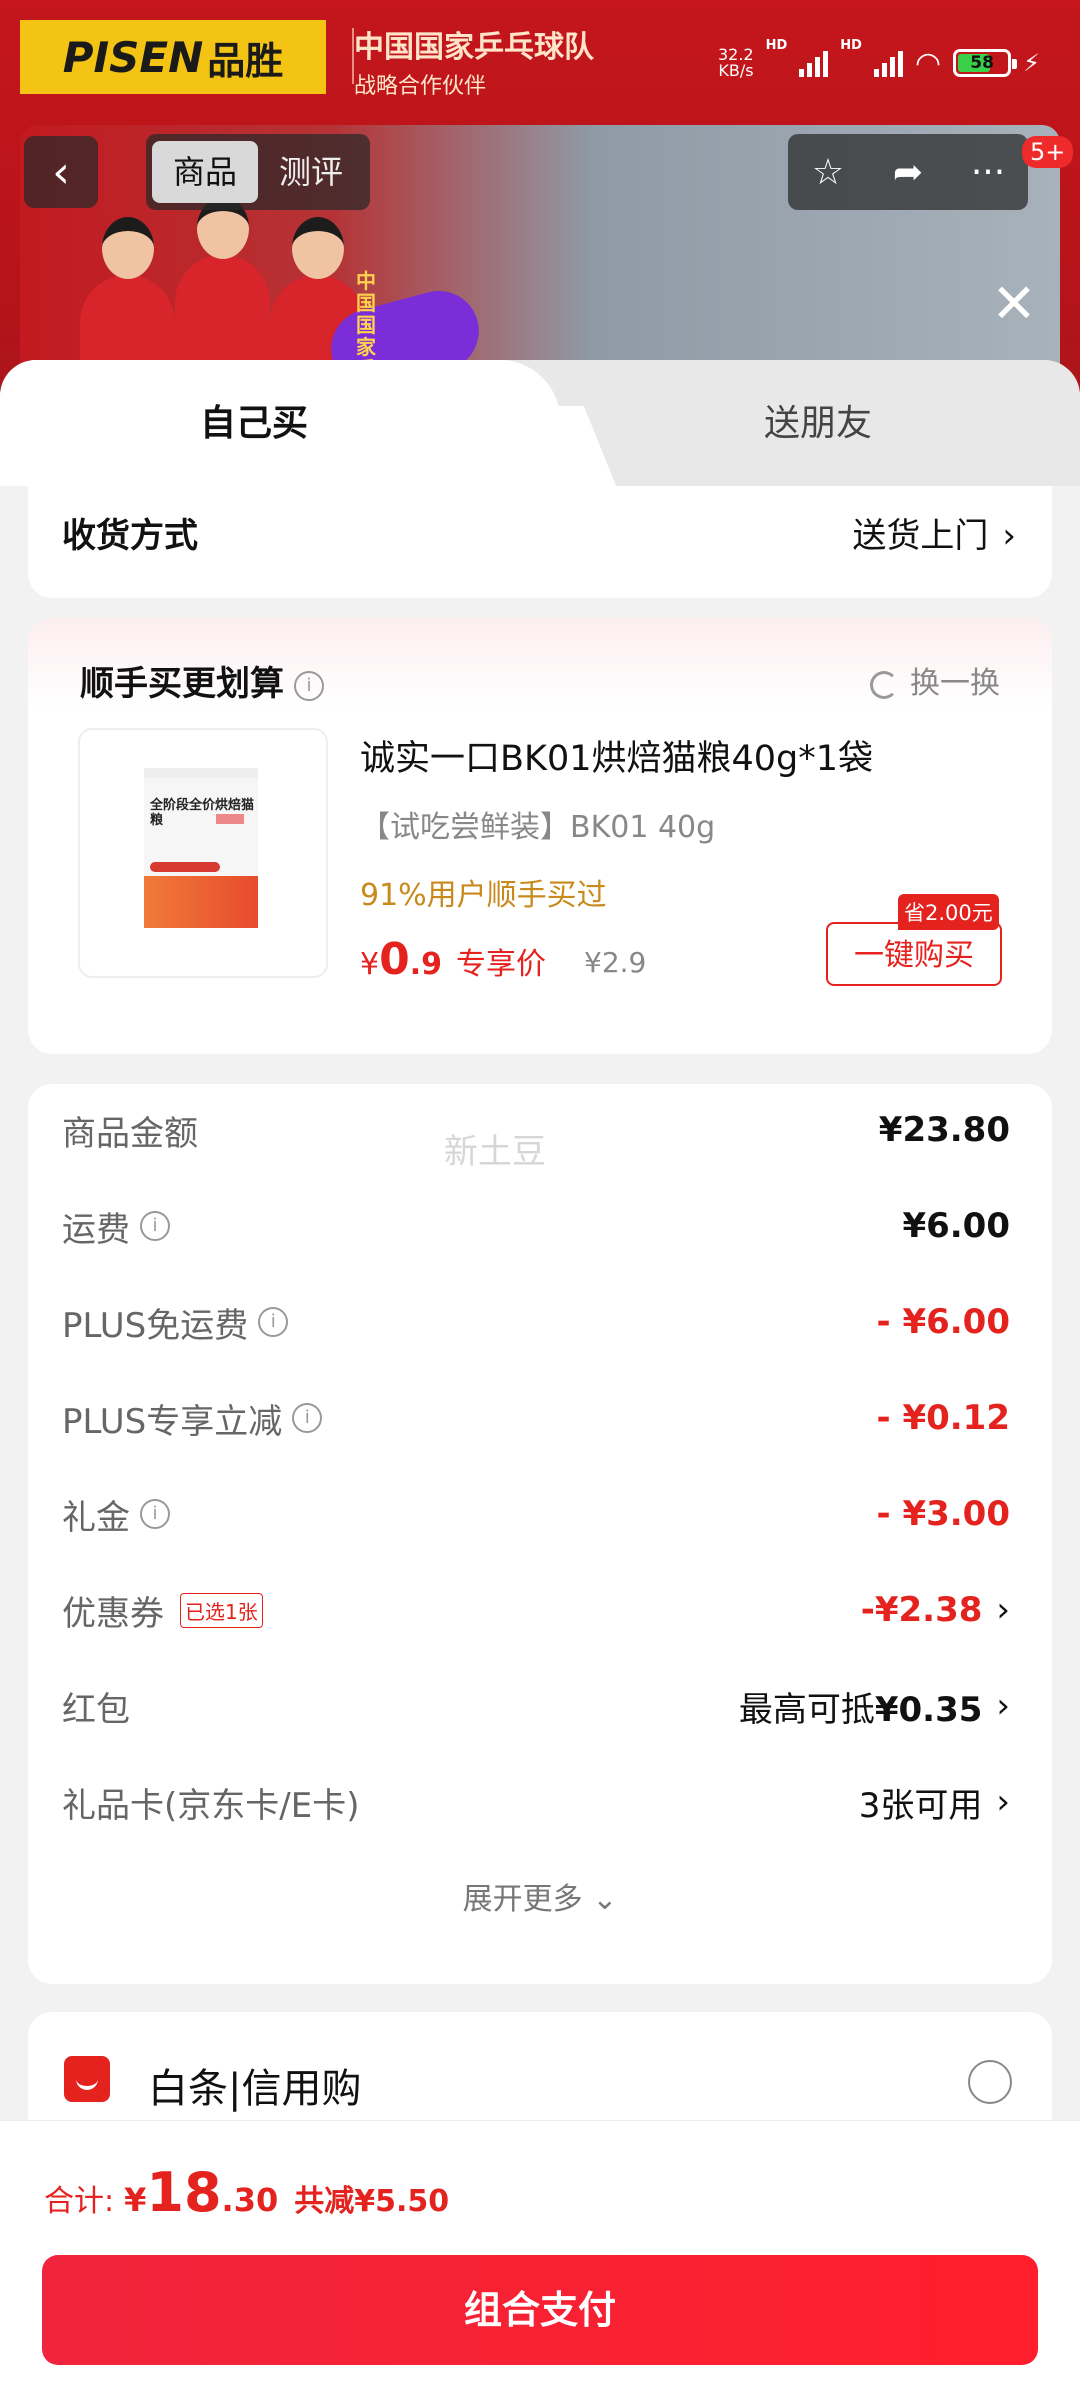 Image resolution: width=1080 pixels, height=2401 pixels. I want to click on row-shipping-fee: 运费 i ¥6.00, so click(536, 1228).